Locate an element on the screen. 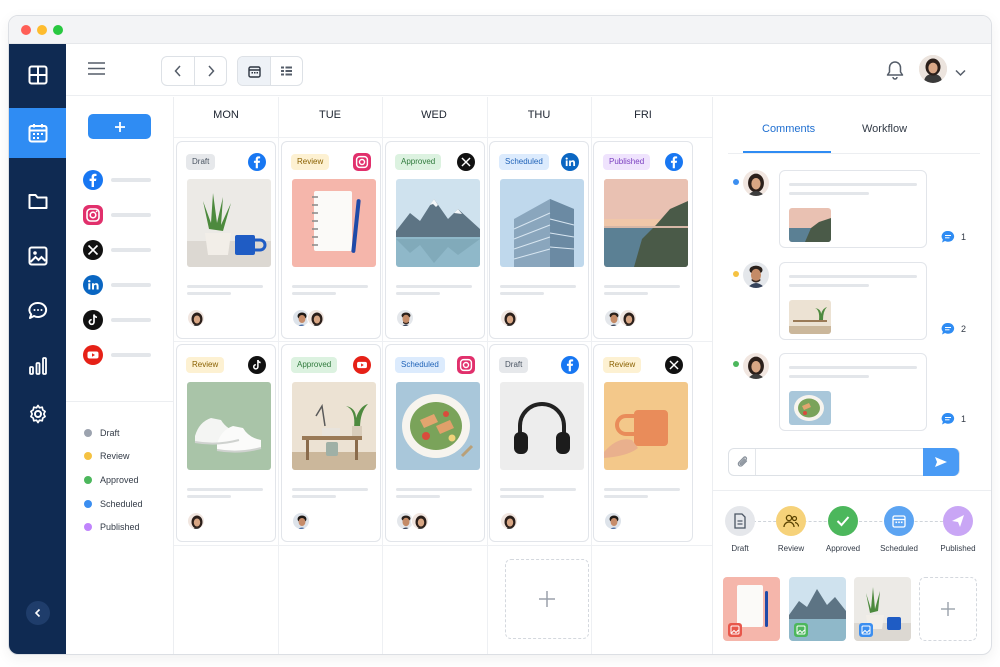  post-image-mountain-lake is located at coordinates (438, 223).